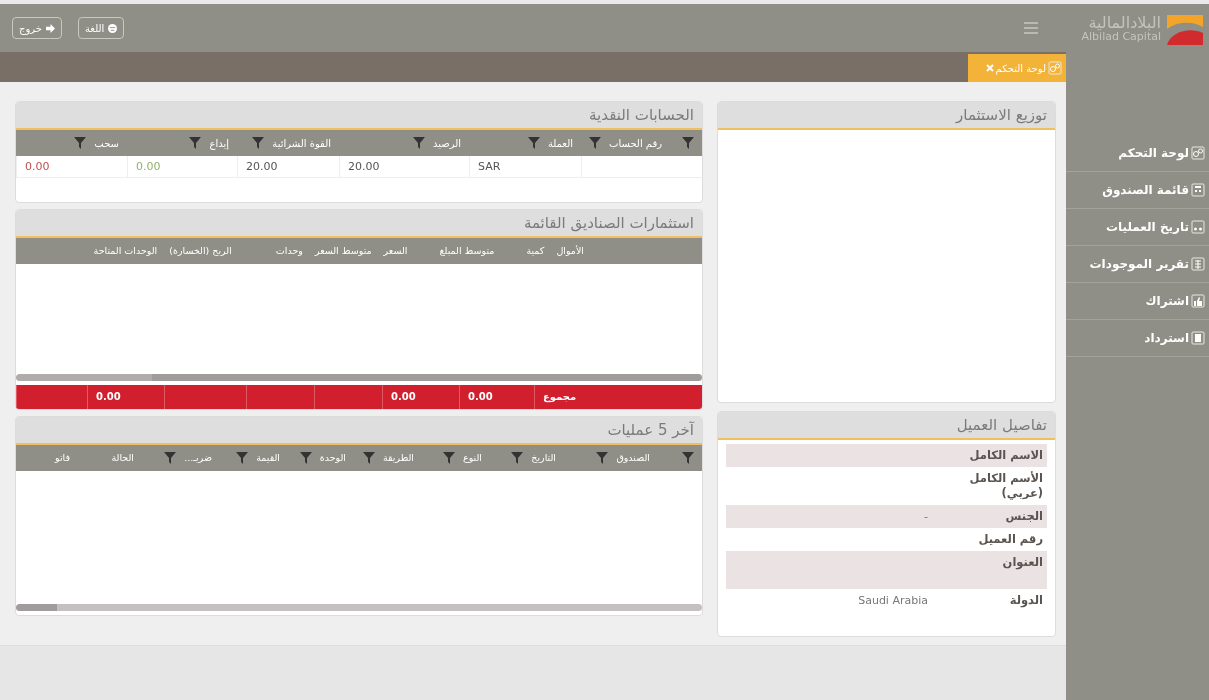 The image size is (1209, 700). I want to click on column-header: الربح (الخسارة), so click(200, 250).